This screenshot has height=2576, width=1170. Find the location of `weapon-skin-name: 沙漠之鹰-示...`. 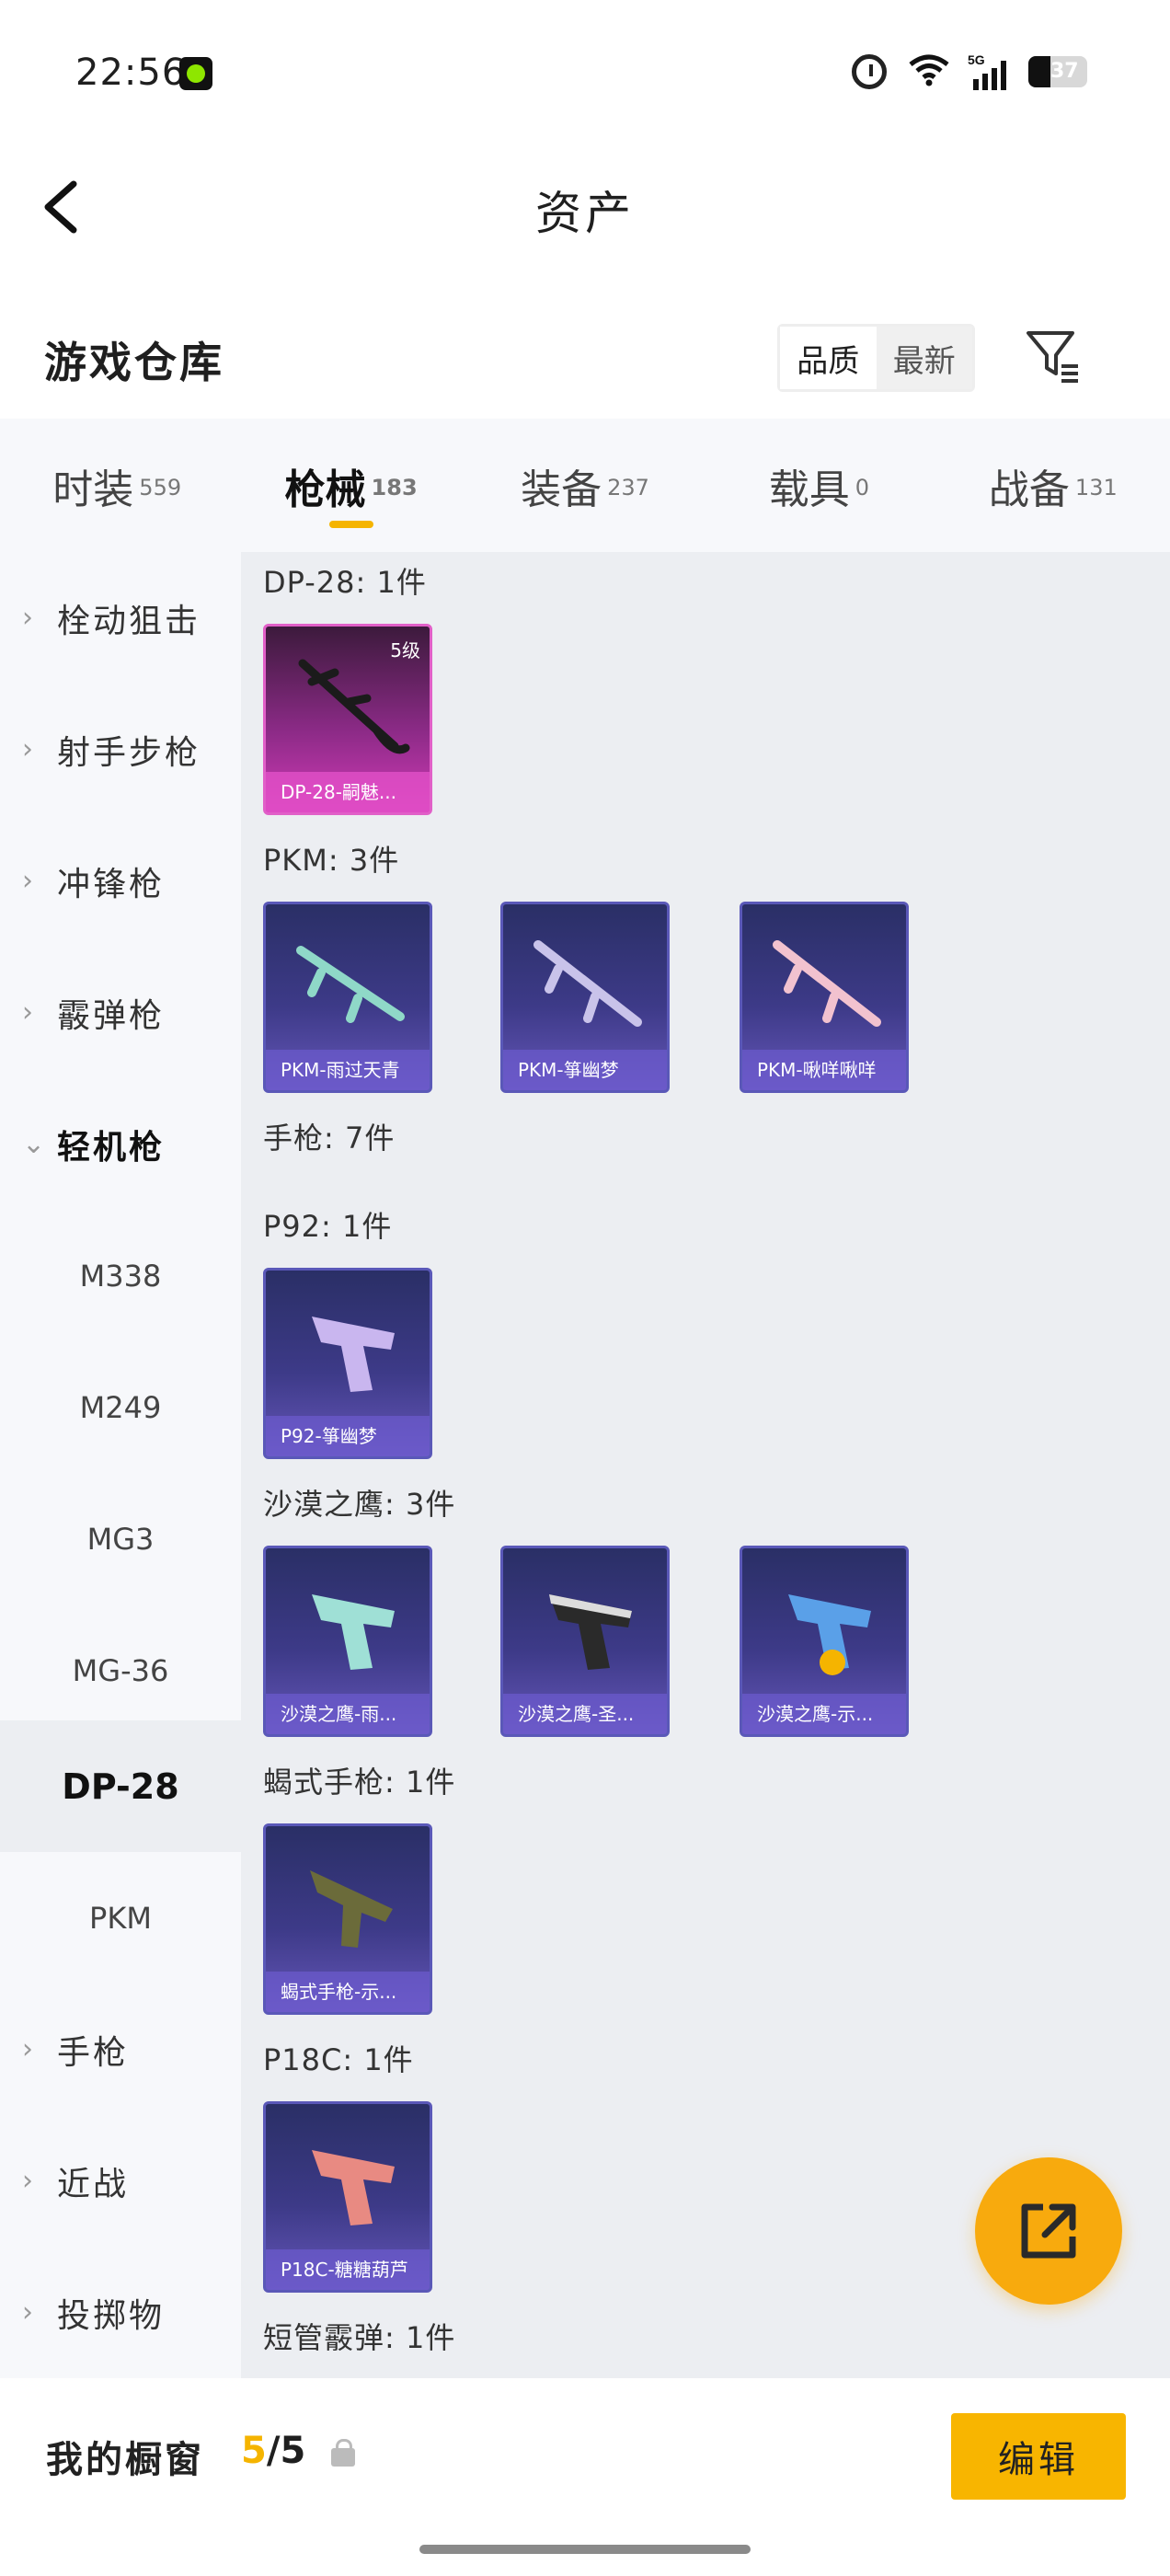

weapon-skin-name: 沙漠之鹰-示... is located at coordinates (824, 1714).